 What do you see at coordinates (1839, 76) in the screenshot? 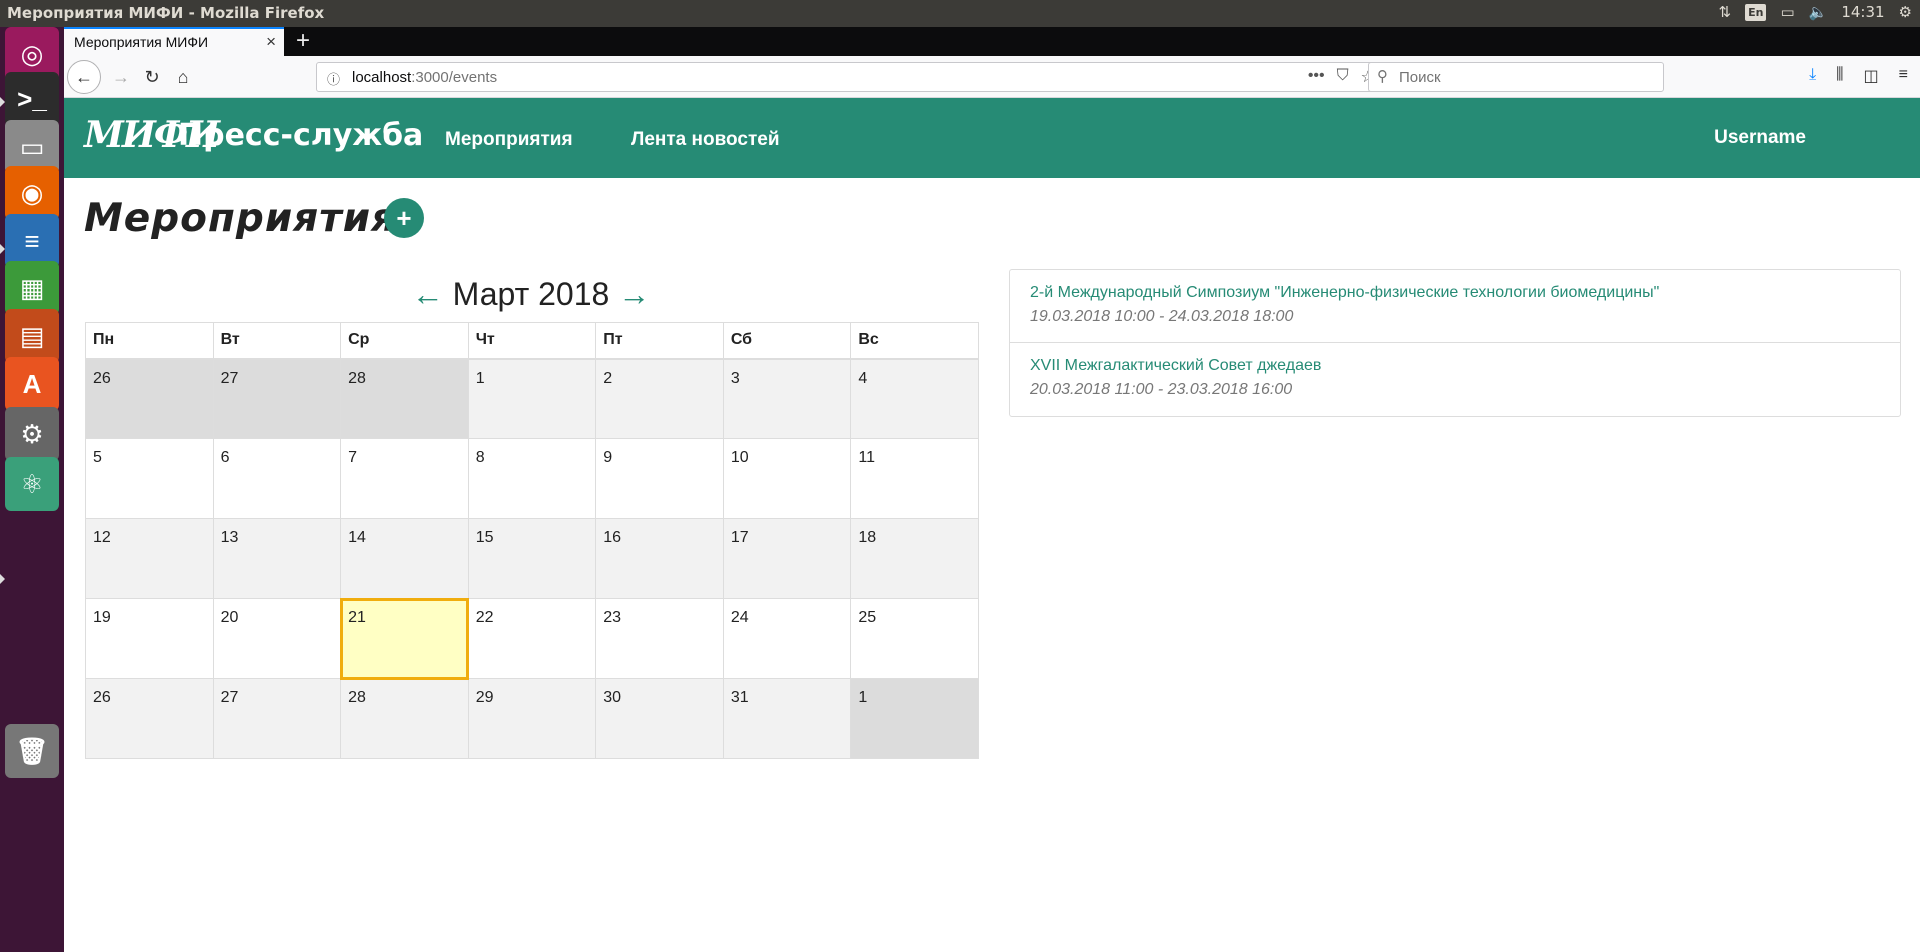
I see `library-icon: ⫼` at bounding box center [1839, 76].